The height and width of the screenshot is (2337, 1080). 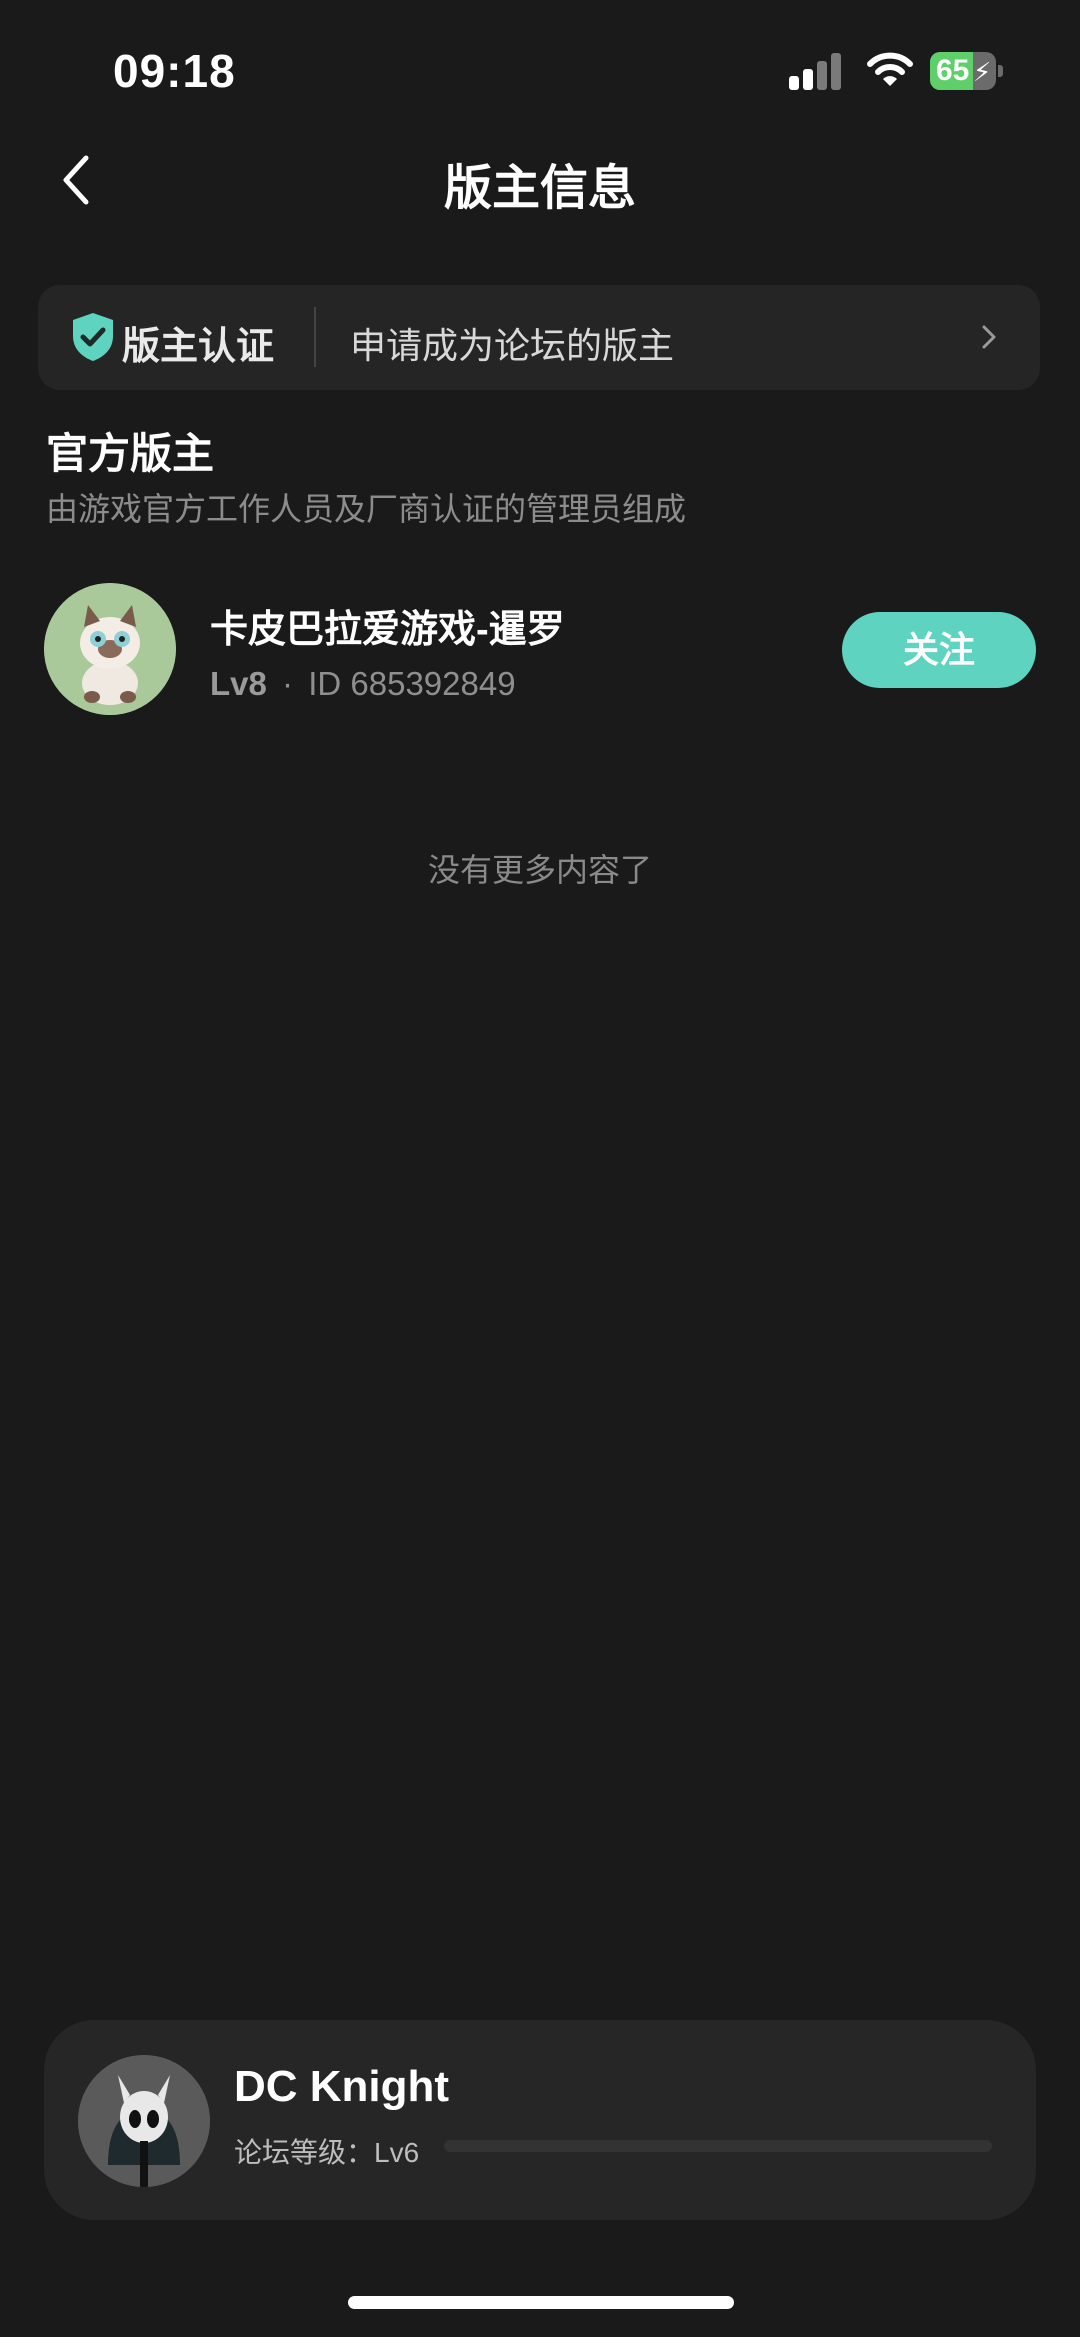 I want to click on status-time: 09:18, so click(x=174, y=71).